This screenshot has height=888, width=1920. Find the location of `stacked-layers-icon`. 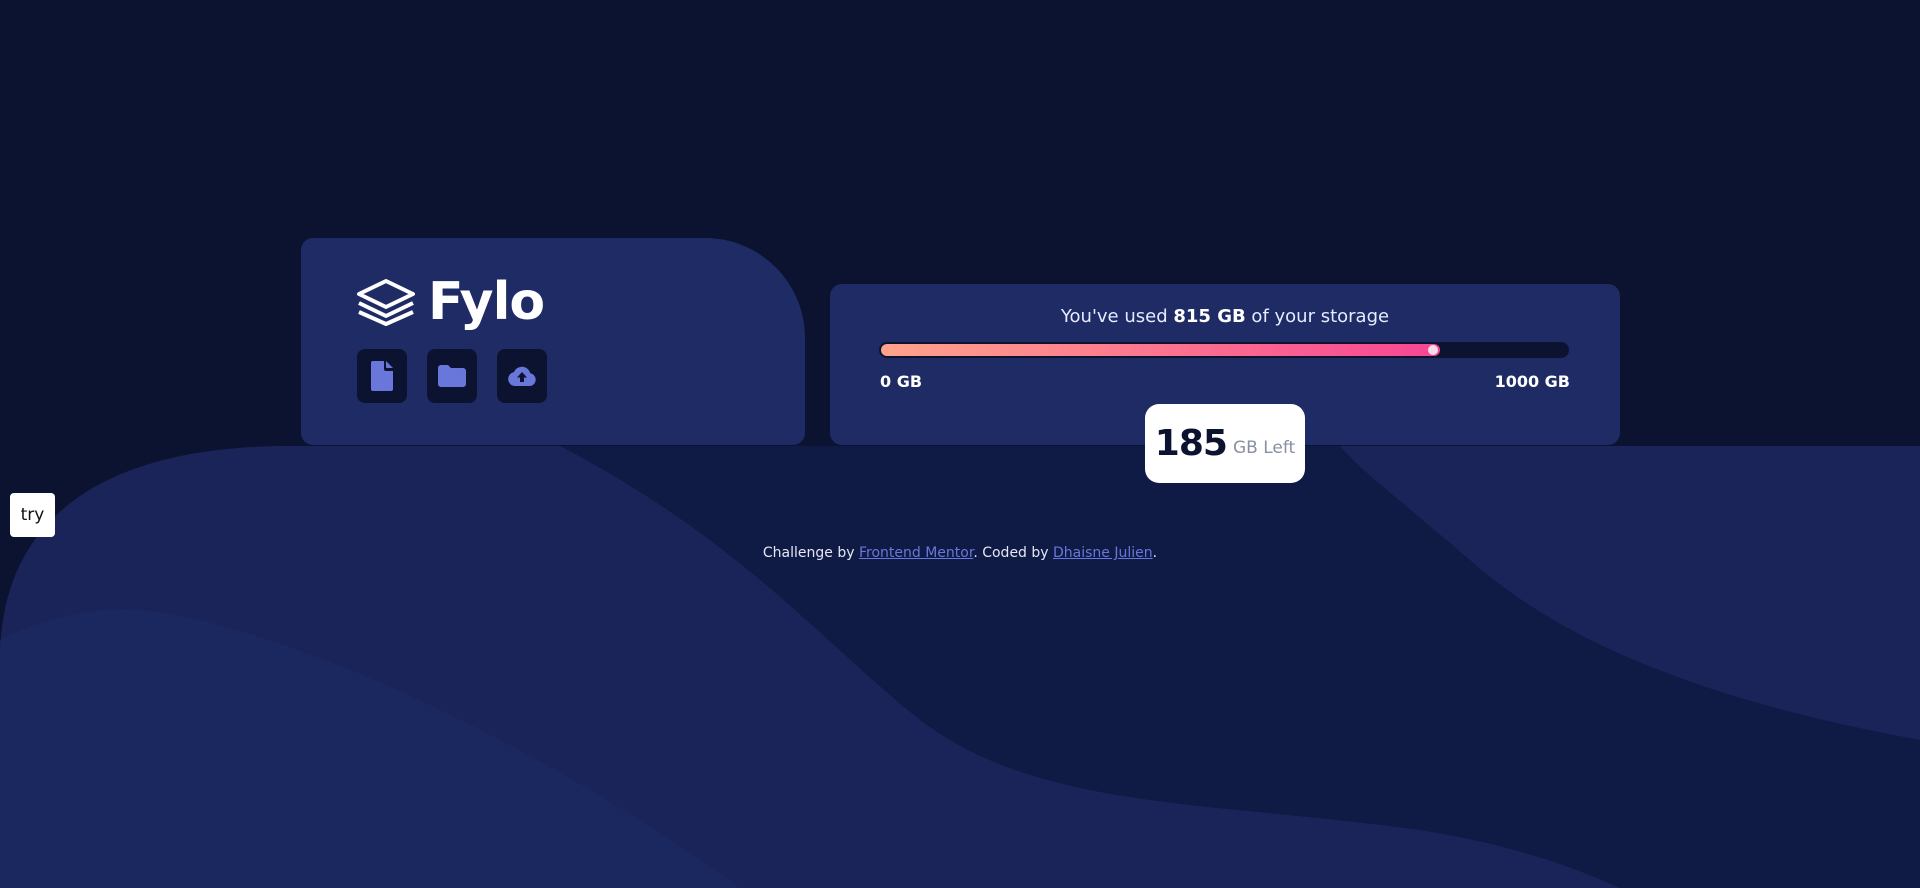

stacked-layers-icon is located at coordinates (386, 302).